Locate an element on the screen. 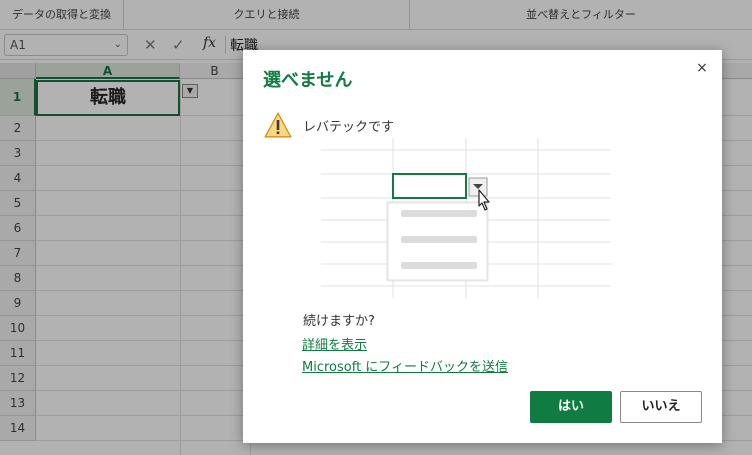 The image size is (752, 455). no-button: いいえ is located at coordinates (661, 407).